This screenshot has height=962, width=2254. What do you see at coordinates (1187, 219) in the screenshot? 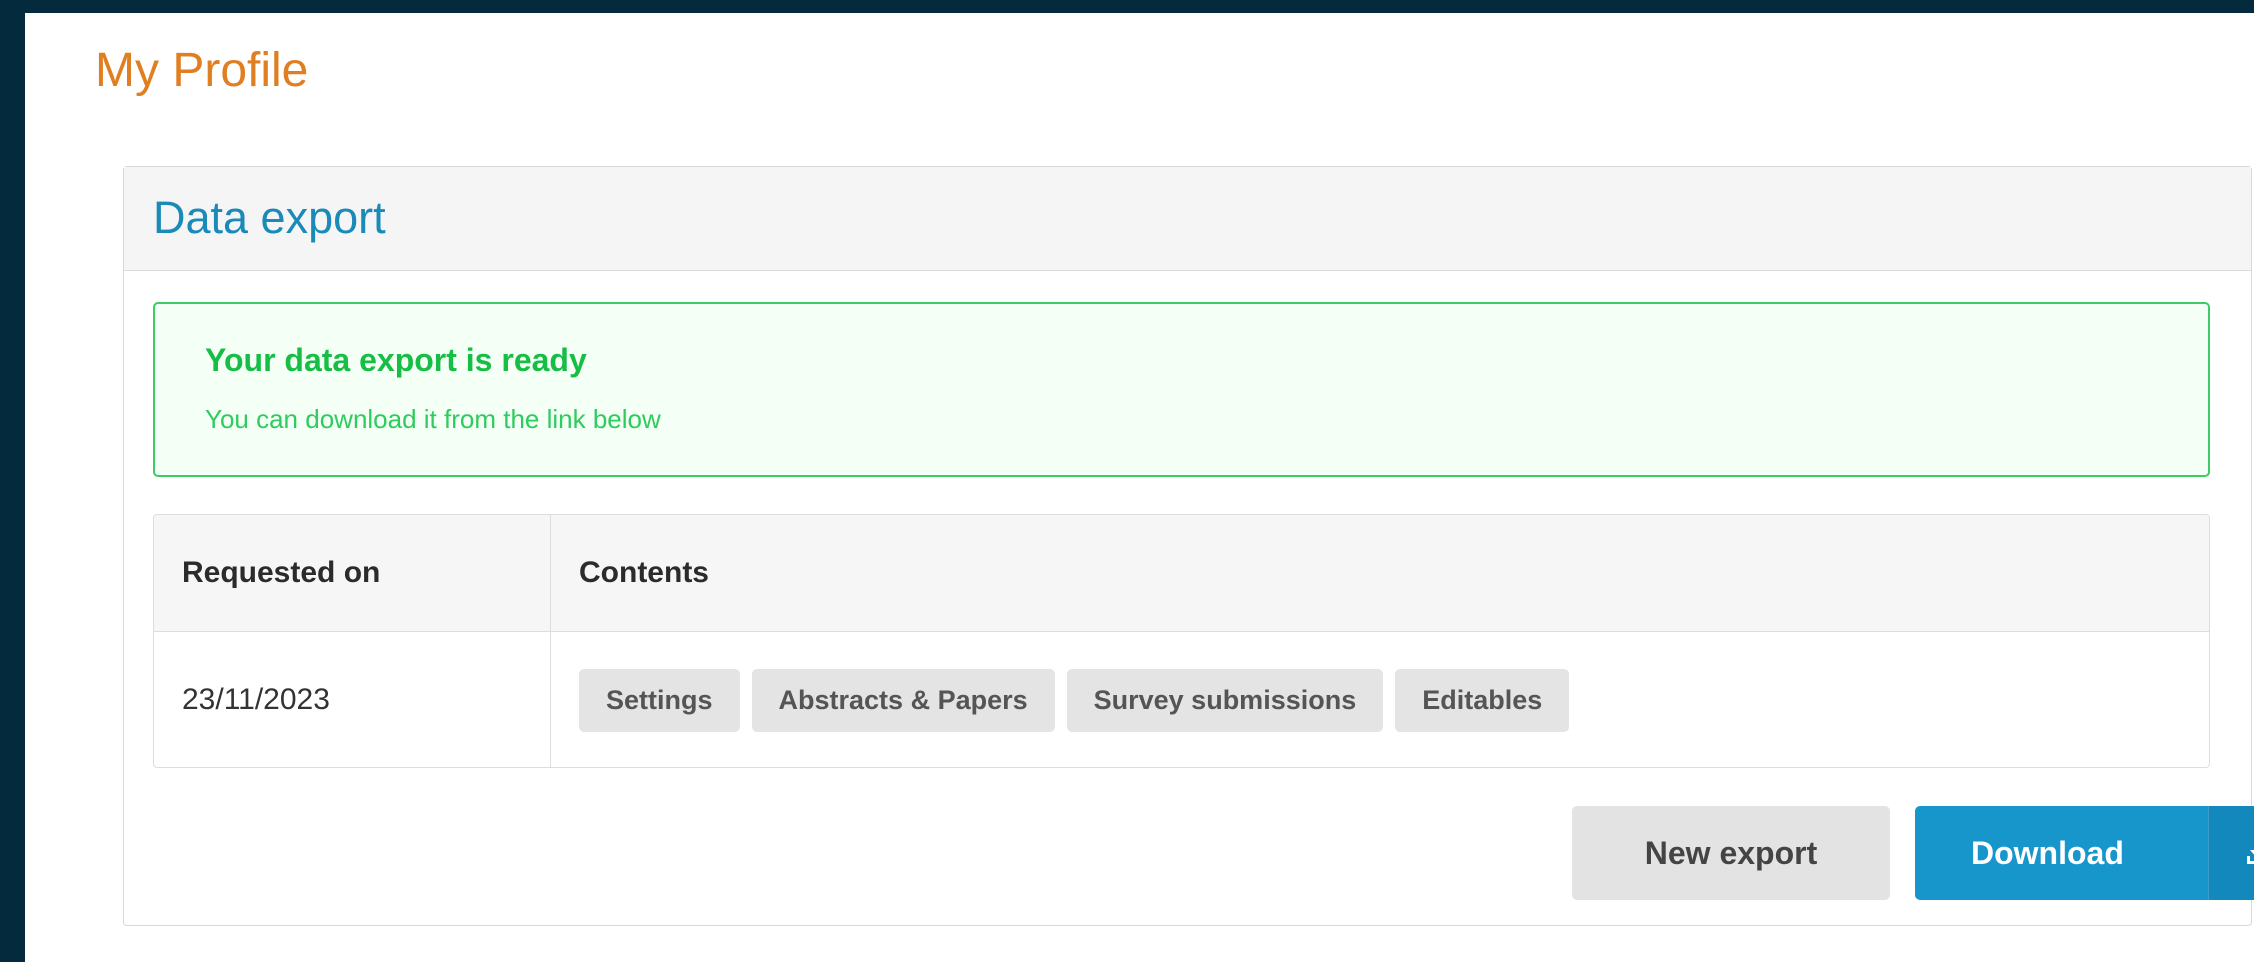
I see `panel-header: Data export` at bounding box center [1187, 219].